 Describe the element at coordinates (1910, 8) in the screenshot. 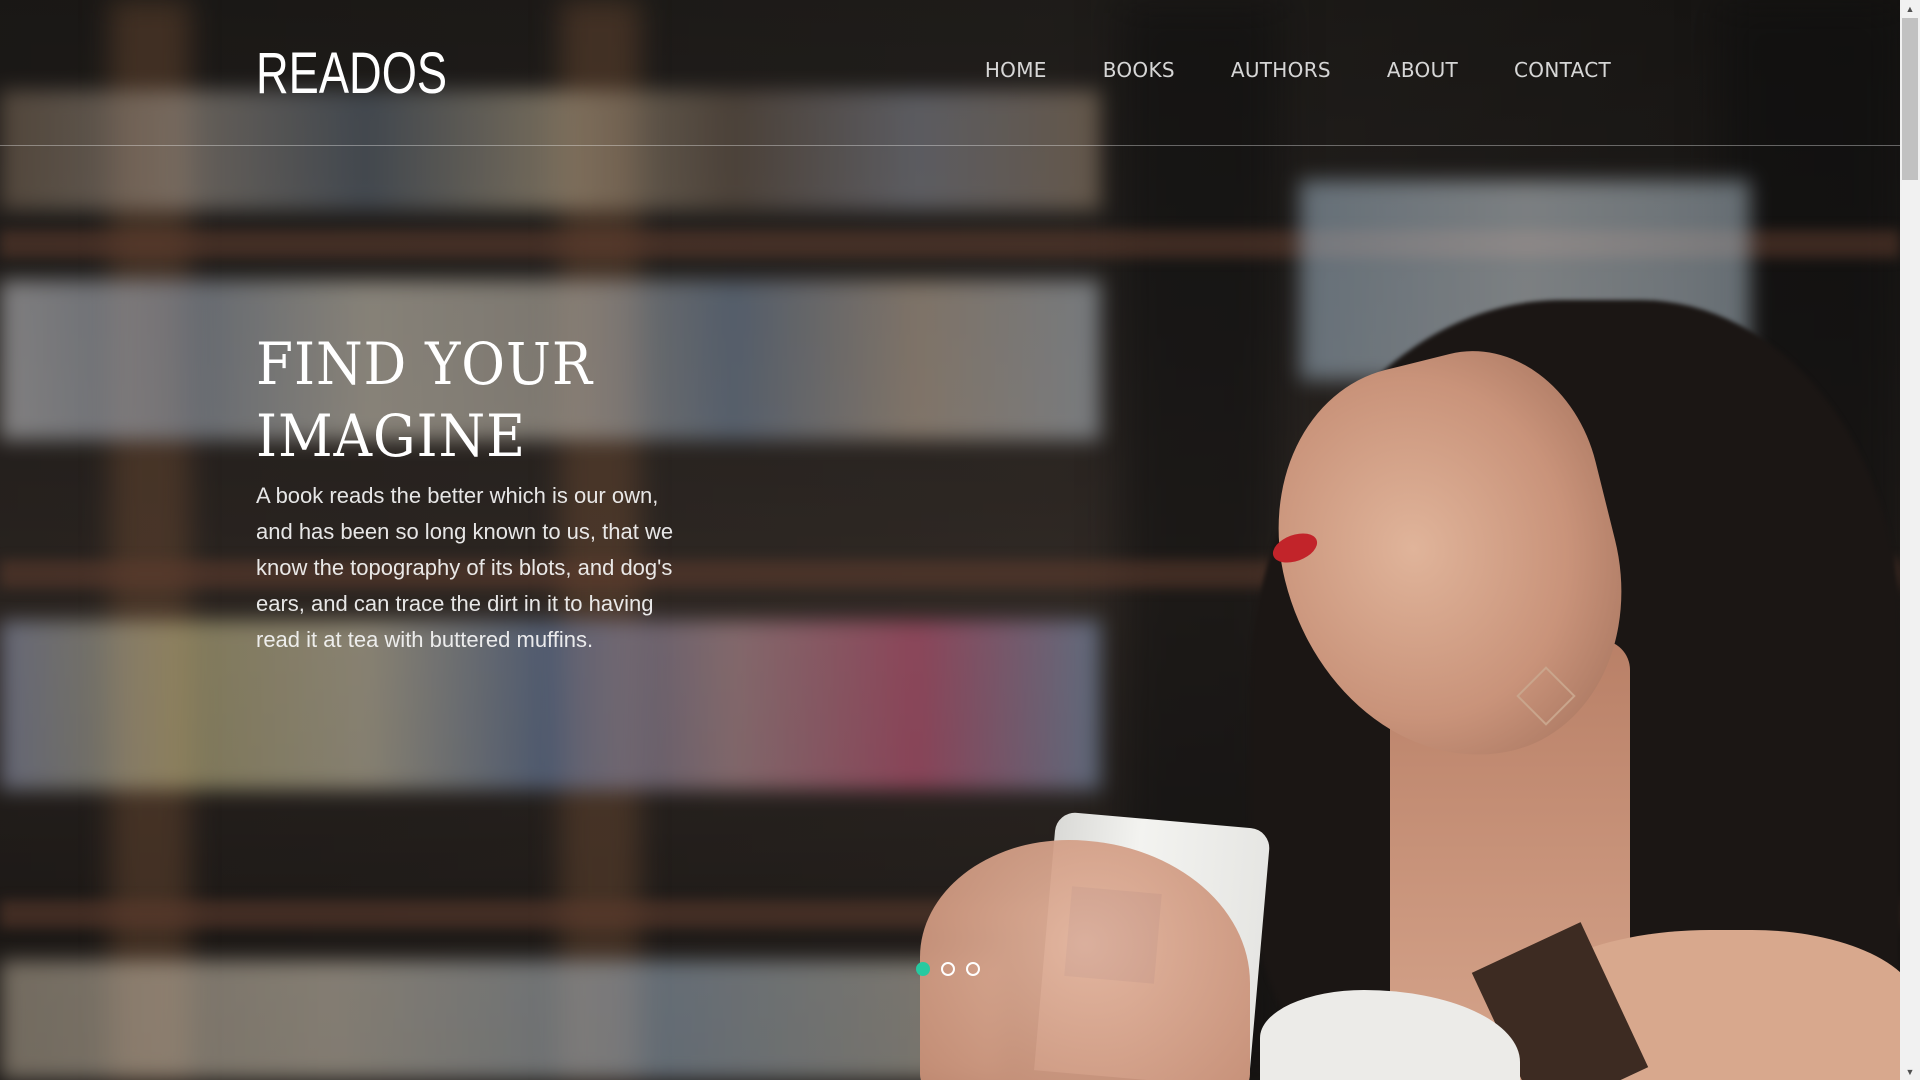

I see `triangle-up-icon: ▲` at that location.